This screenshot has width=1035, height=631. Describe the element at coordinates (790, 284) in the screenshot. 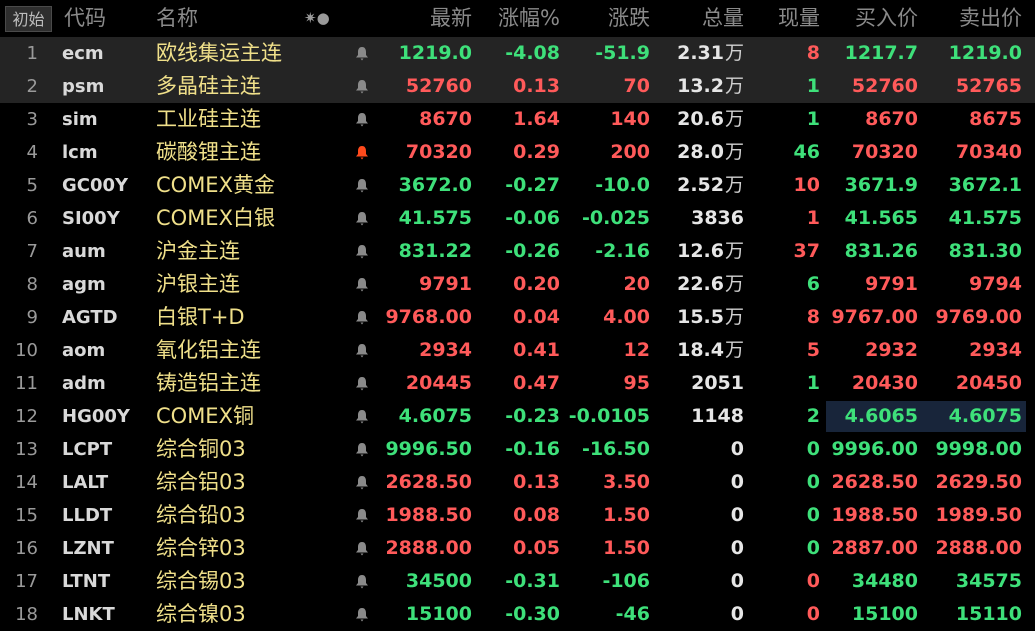

I see `row-current-vol: 6` at that location.